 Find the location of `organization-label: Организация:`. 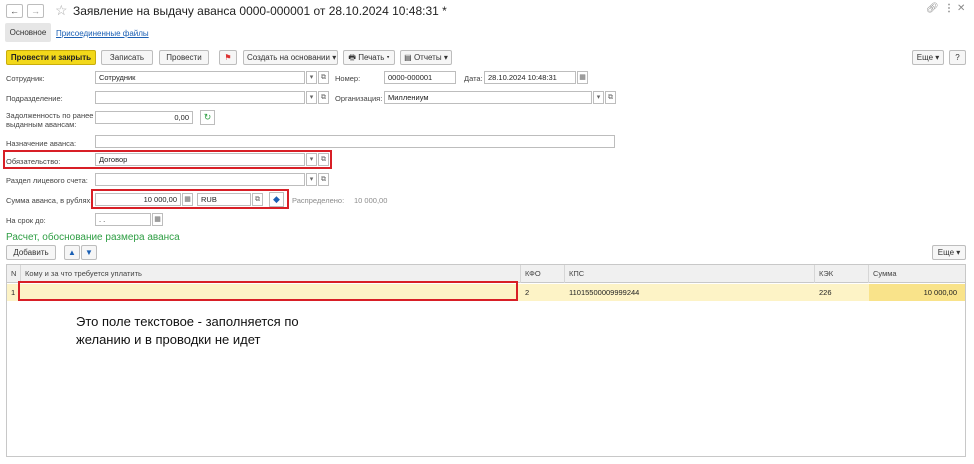

organization-label: Организация: is located at coordinates (359, 98).